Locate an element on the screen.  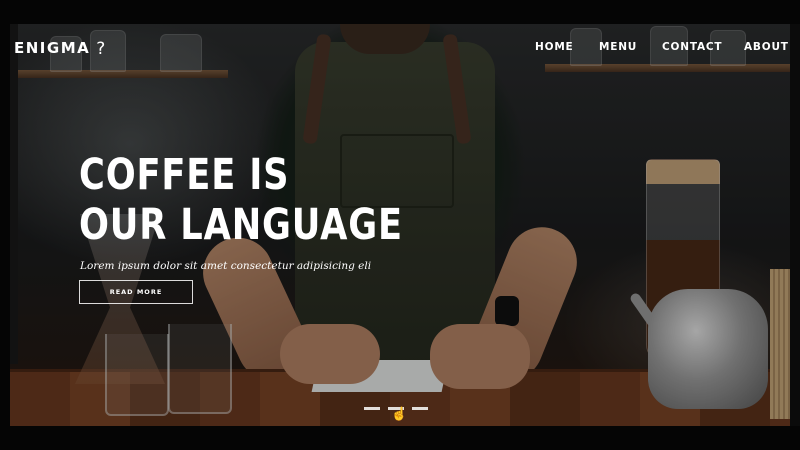
letterbox-top is located at coordinates (400, 12).